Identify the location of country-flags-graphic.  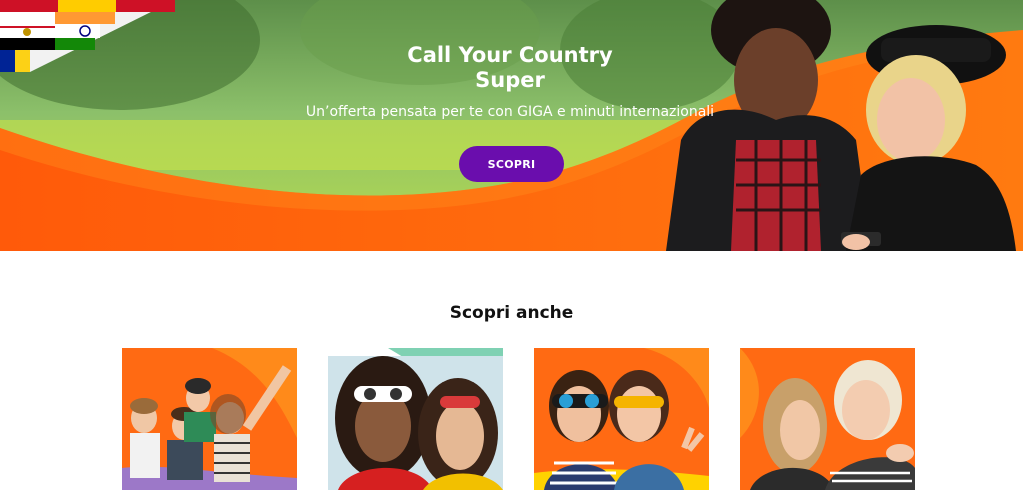
(87, 36).